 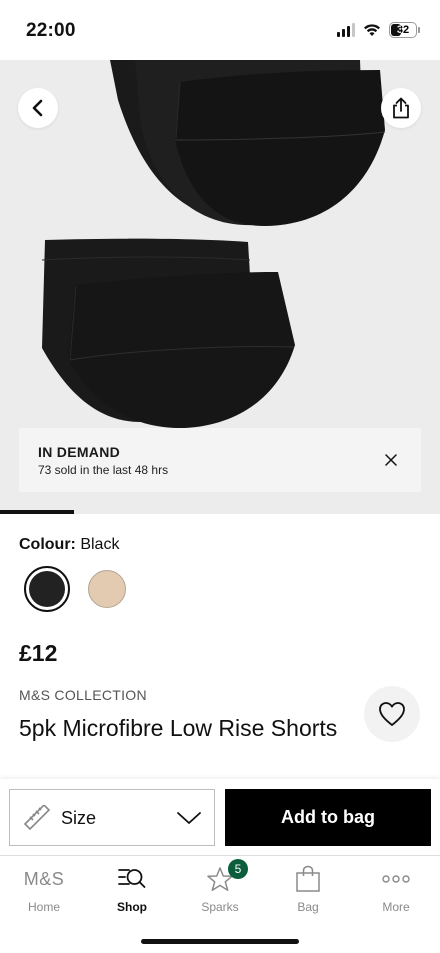 What do you see at coordinates (189, 818) in the screenshot?
I see `chevron-down-icon` at bounding box center [189, 818].